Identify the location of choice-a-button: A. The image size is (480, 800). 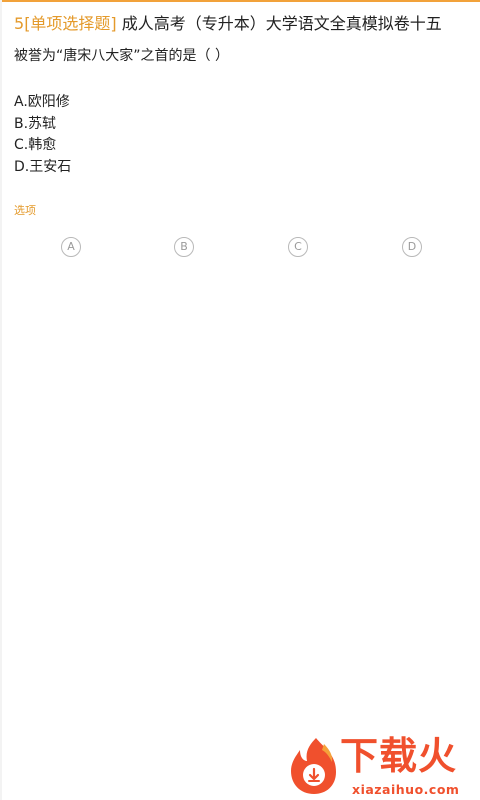
(71, 247).